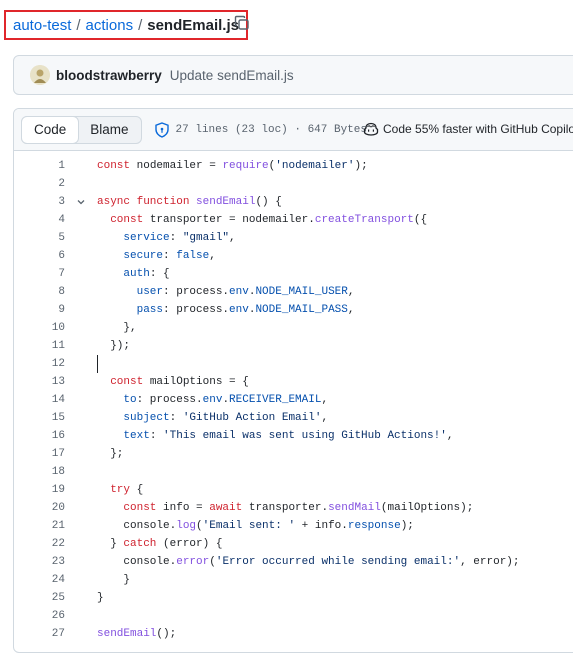  Describe the element at coordinates (110, 25) in the screenshot. I see `breadcrumb-folder-link: actions` at that location.